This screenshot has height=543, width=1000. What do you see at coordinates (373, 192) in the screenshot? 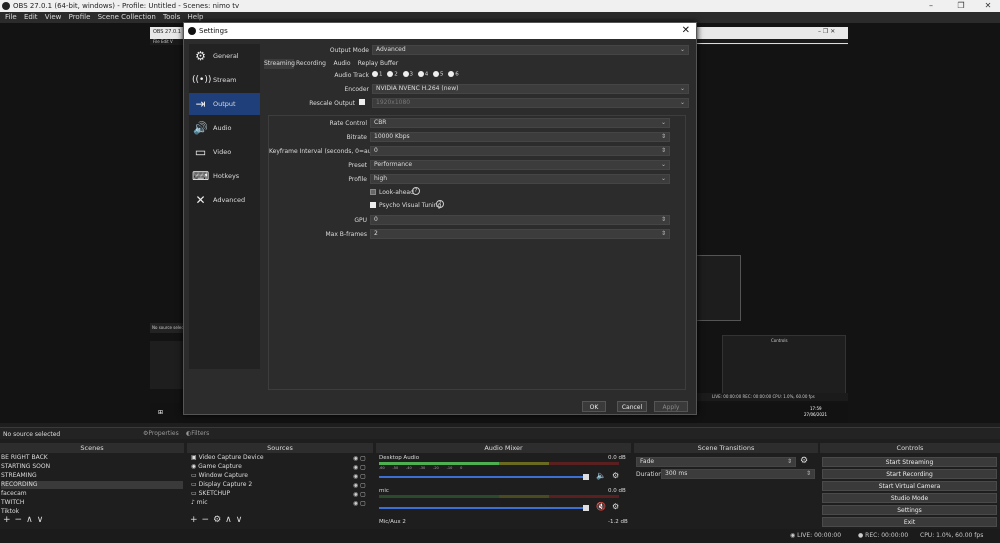
I see `lookahead-checkbox` at bounding box center [373, 192].